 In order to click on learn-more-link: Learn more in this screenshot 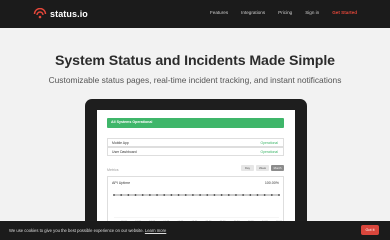, I will do `click(155, 230)`.